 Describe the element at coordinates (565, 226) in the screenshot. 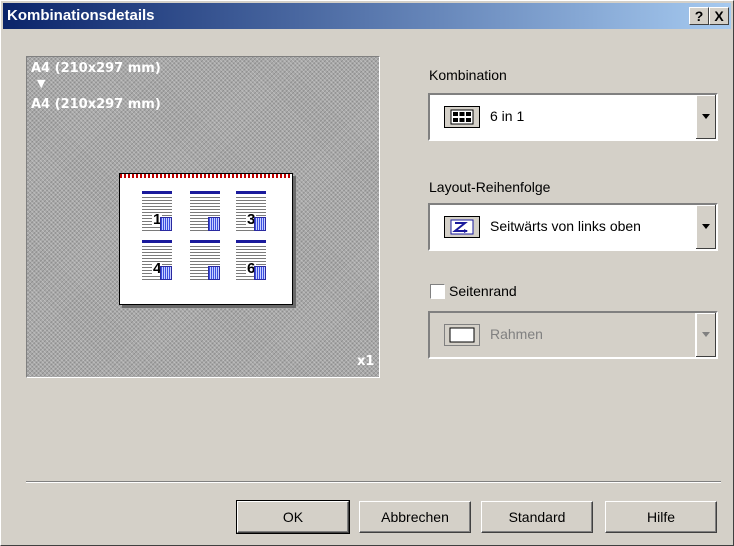

I see `layout-order-value: Seitwärts von links oben` at that location.